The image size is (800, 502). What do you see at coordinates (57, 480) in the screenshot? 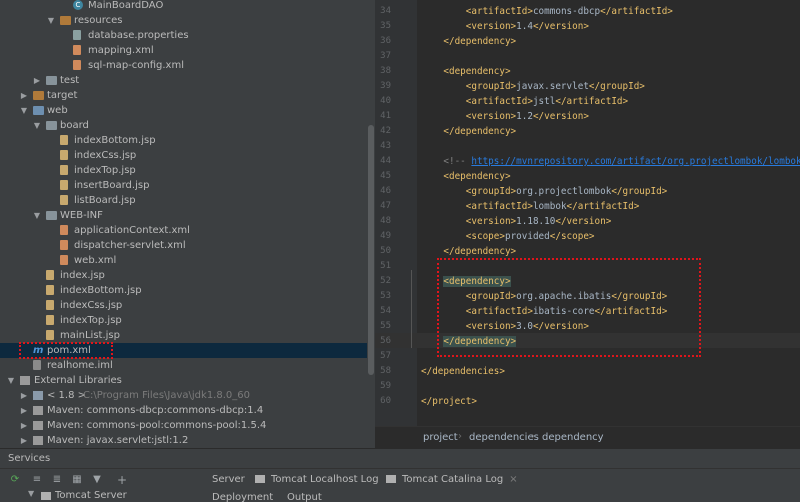
I see `collapse-all-icon: ≣` at bounding box center [57, 480].